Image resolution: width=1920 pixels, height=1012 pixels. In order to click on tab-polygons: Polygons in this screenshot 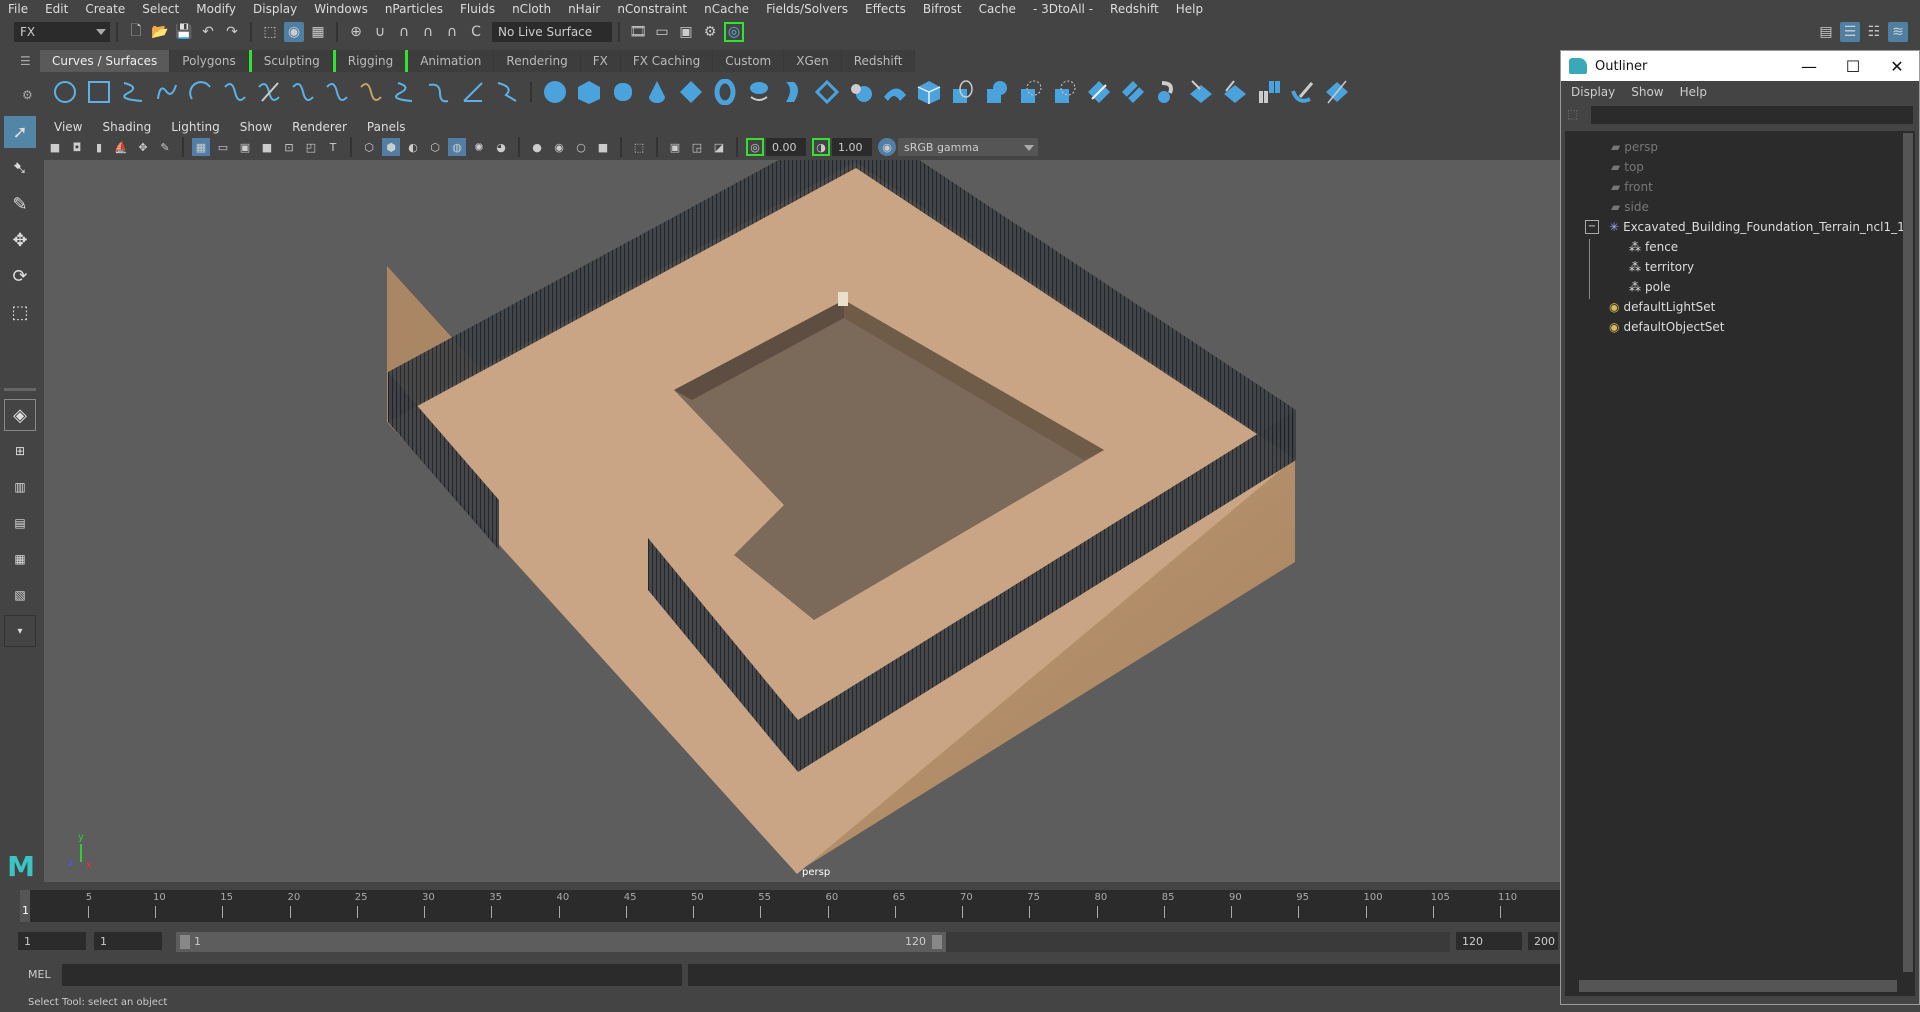, I will do `click(209, 61)`.